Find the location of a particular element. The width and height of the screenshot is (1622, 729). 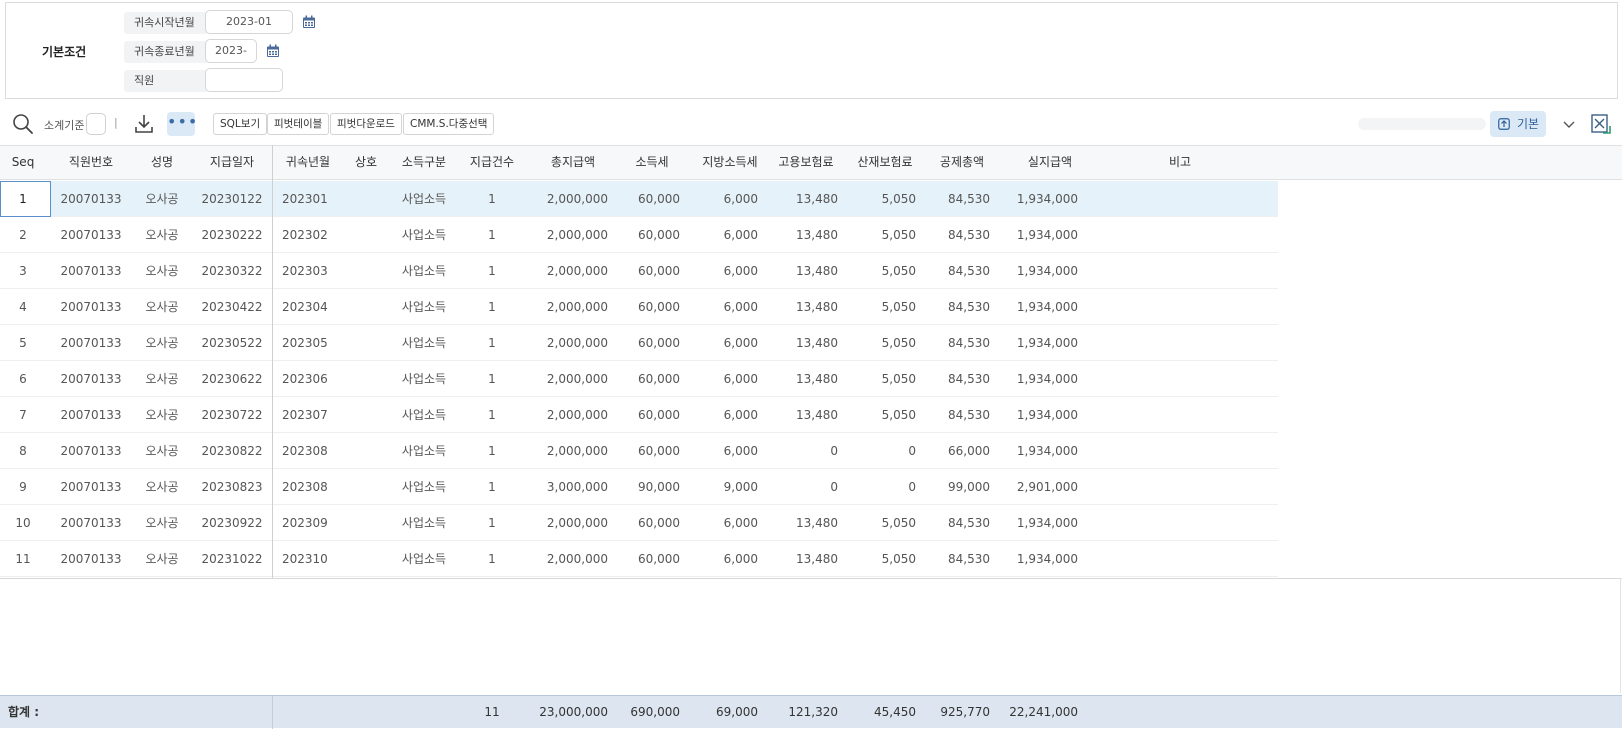

col-header-local-tax: 지방소득세 is located at coordinates (730, 162).